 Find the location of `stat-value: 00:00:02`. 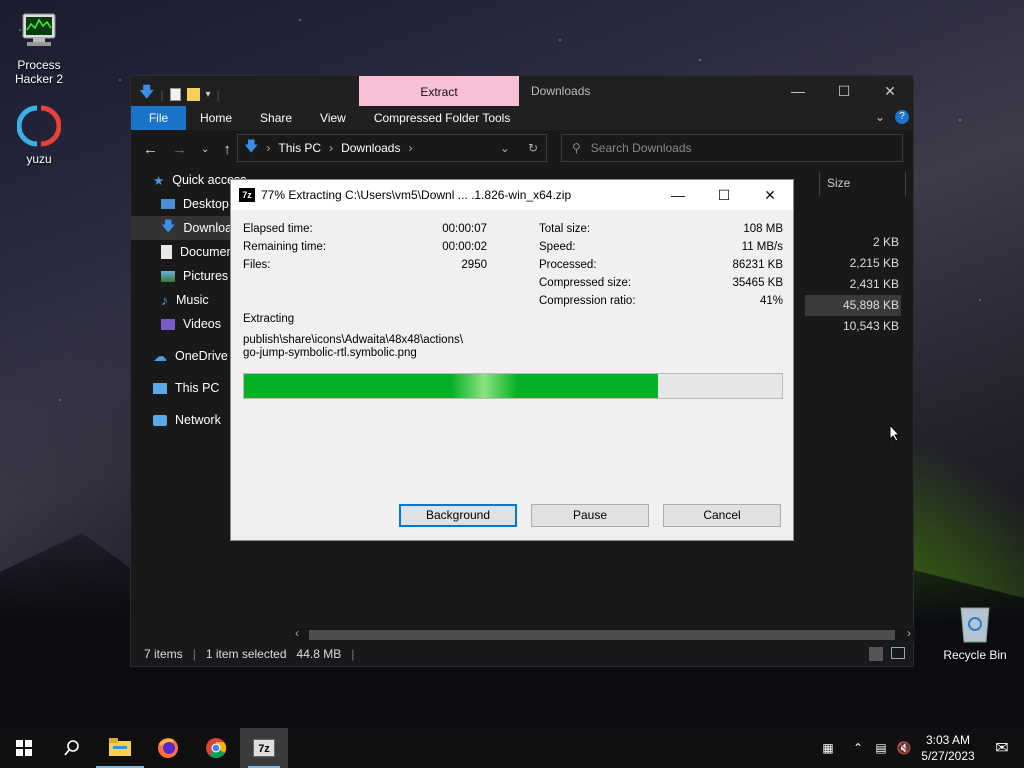

stat-value: 00:00:02 is located at coordinates (464, 247).